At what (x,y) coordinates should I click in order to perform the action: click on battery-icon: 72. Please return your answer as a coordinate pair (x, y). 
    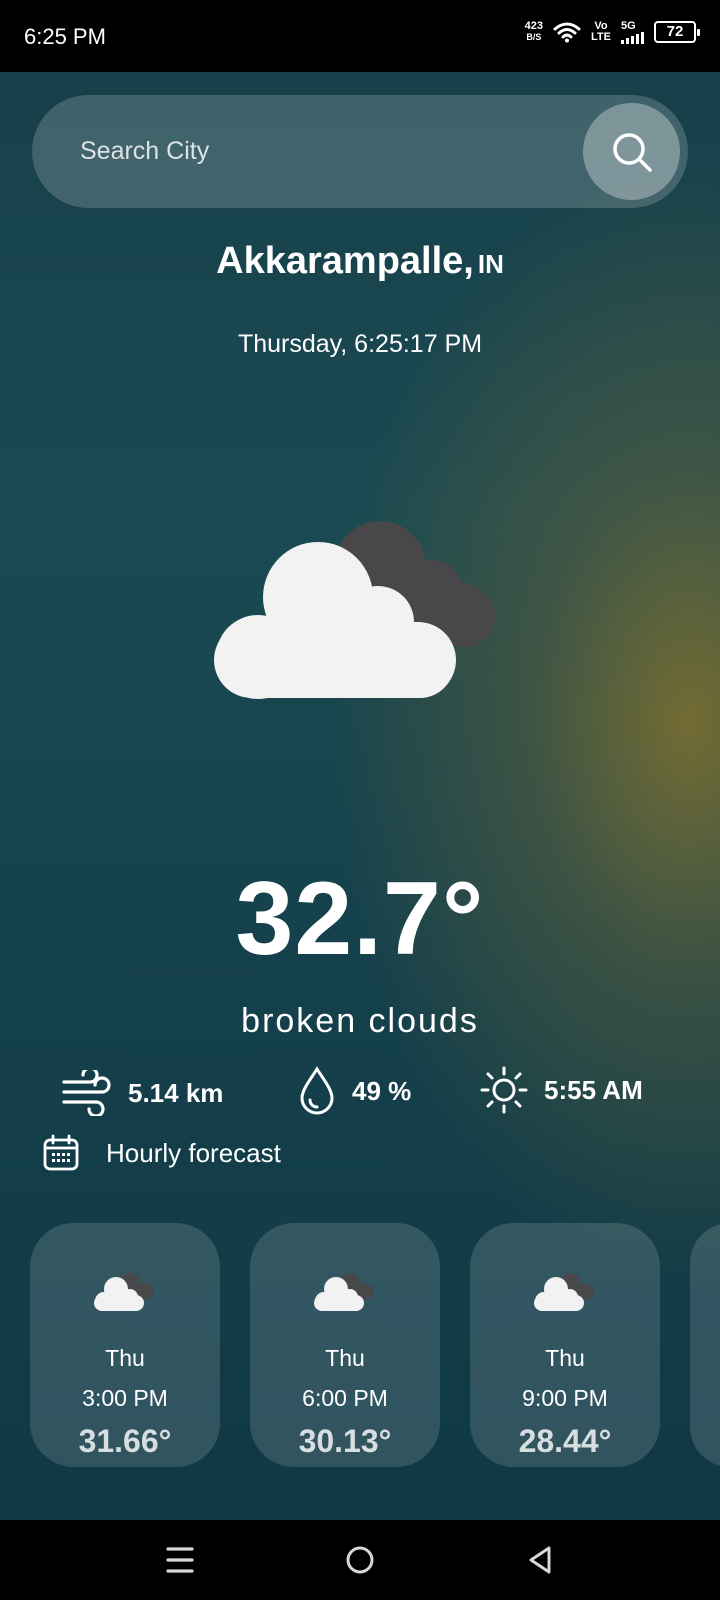
    Looking at the image, I should click on (677, 32).